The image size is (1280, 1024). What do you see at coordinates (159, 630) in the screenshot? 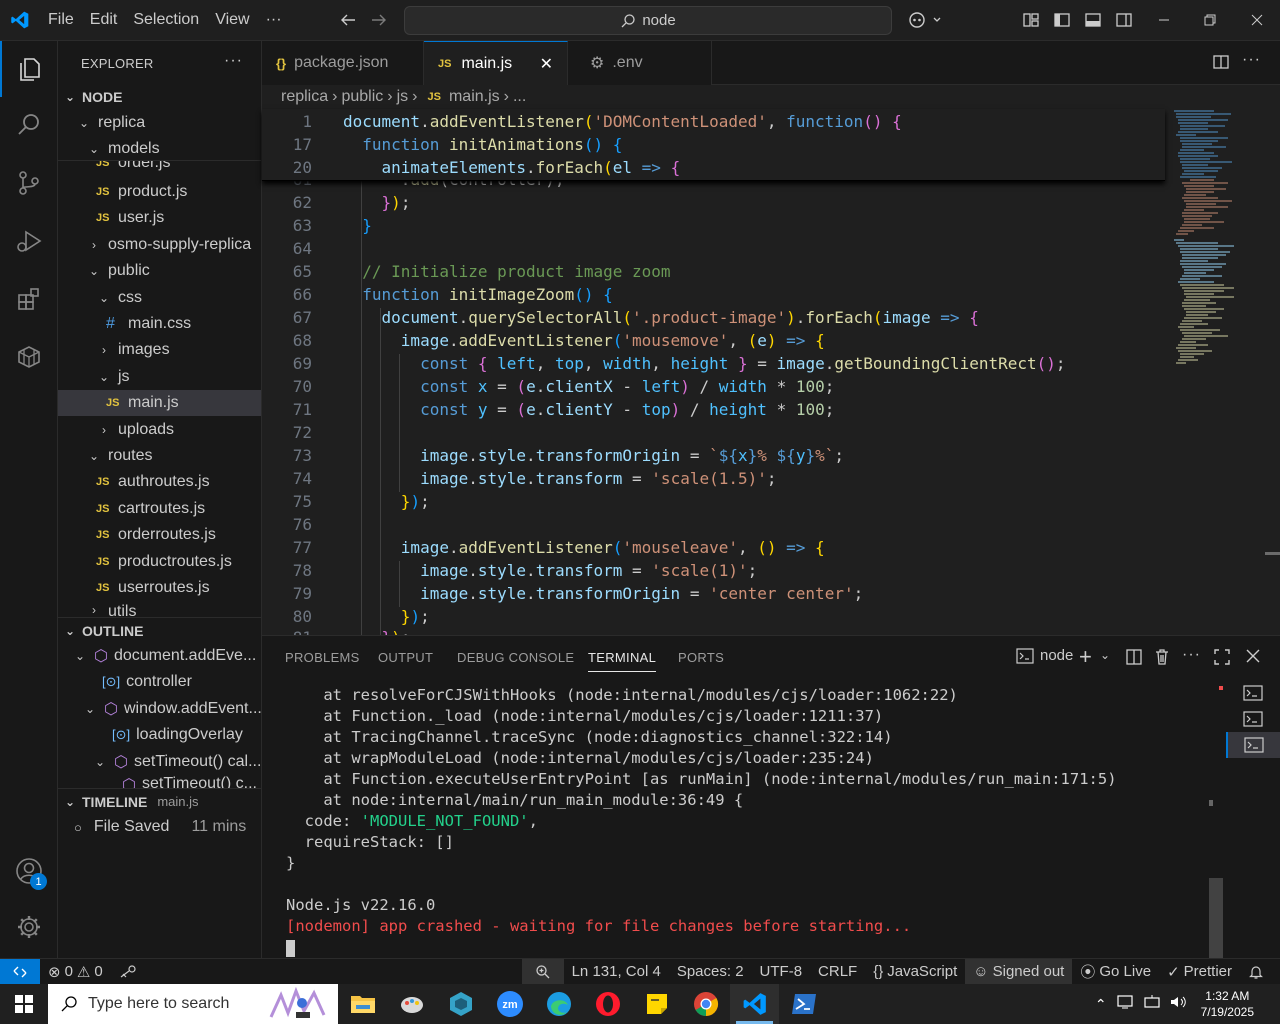
I see `outline-header: ⌄ OUTLINE` at bounding box center [159, 630].